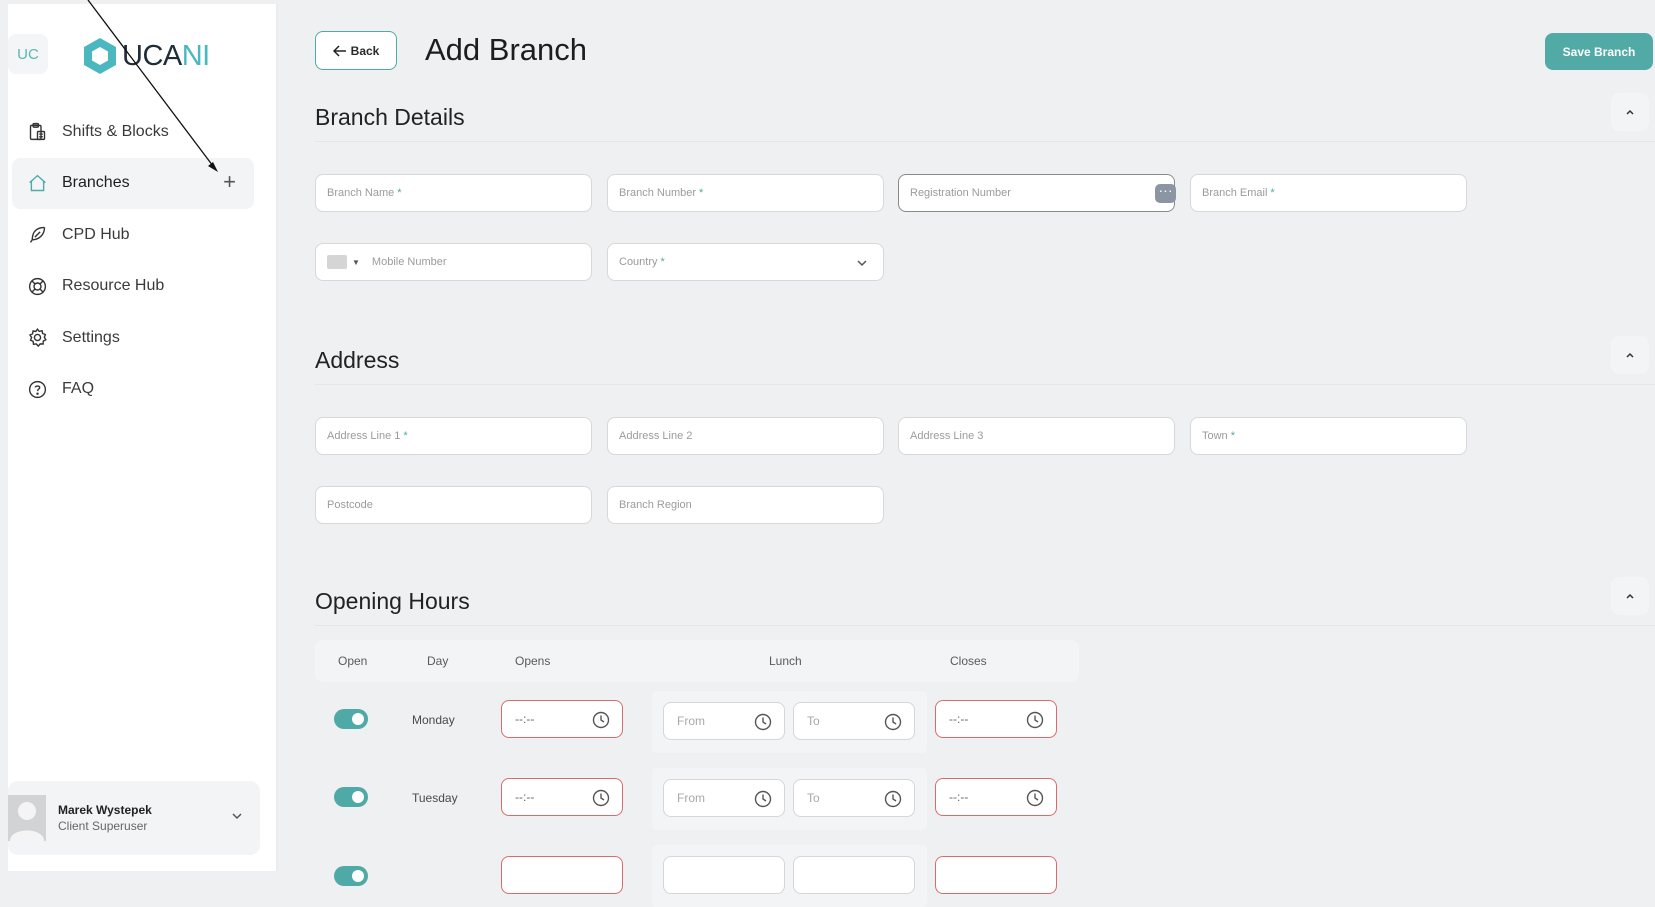 The image size is (1655, 907). Describe the element at coordinates (985, 117) in the screenshot. I see `branch-details-section-header: Branch Details` at that location.